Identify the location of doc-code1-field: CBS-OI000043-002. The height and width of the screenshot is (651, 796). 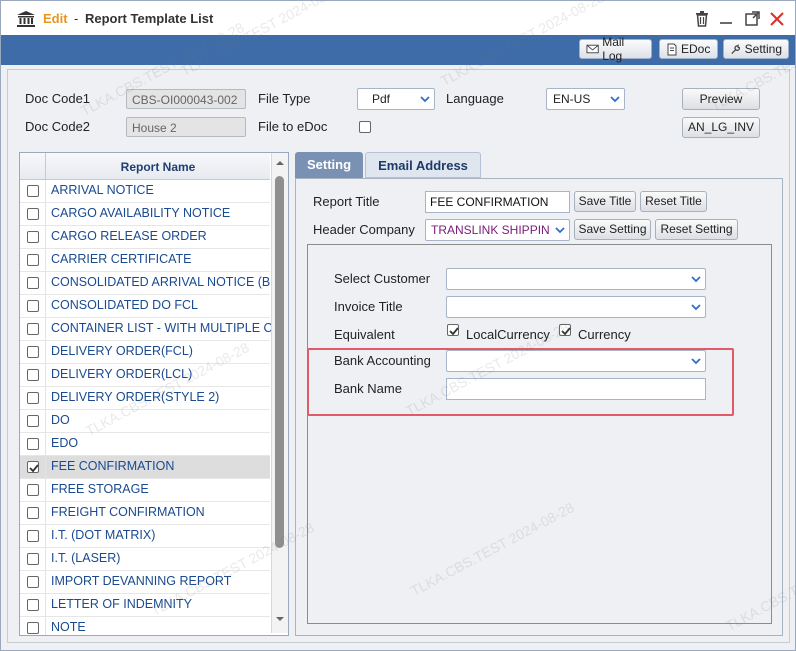
(186, 99).